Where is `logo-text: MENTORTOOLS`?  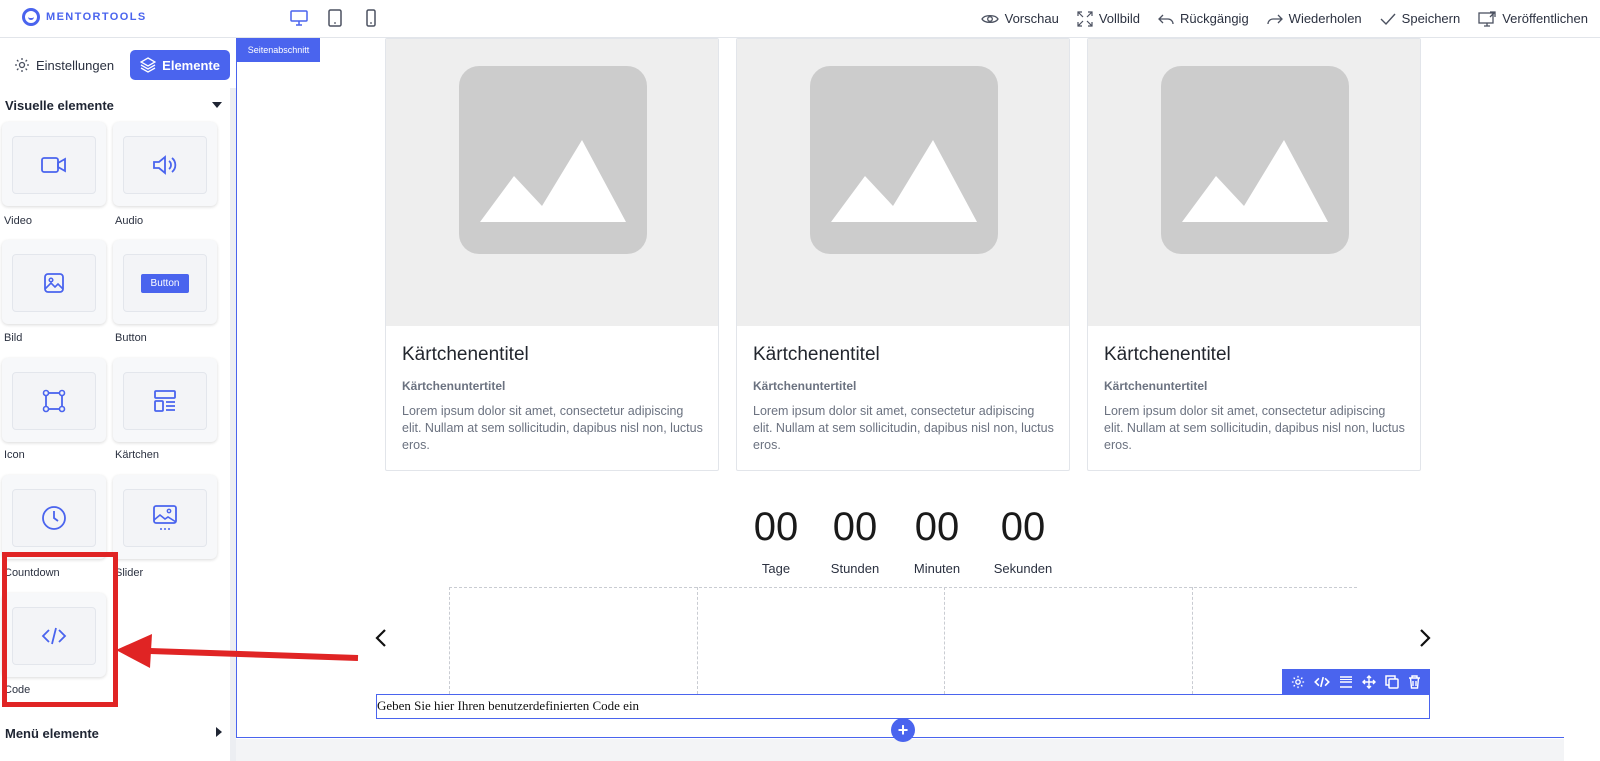
logo-text: MENTORTOOLS is located at coordinates (96, 17).